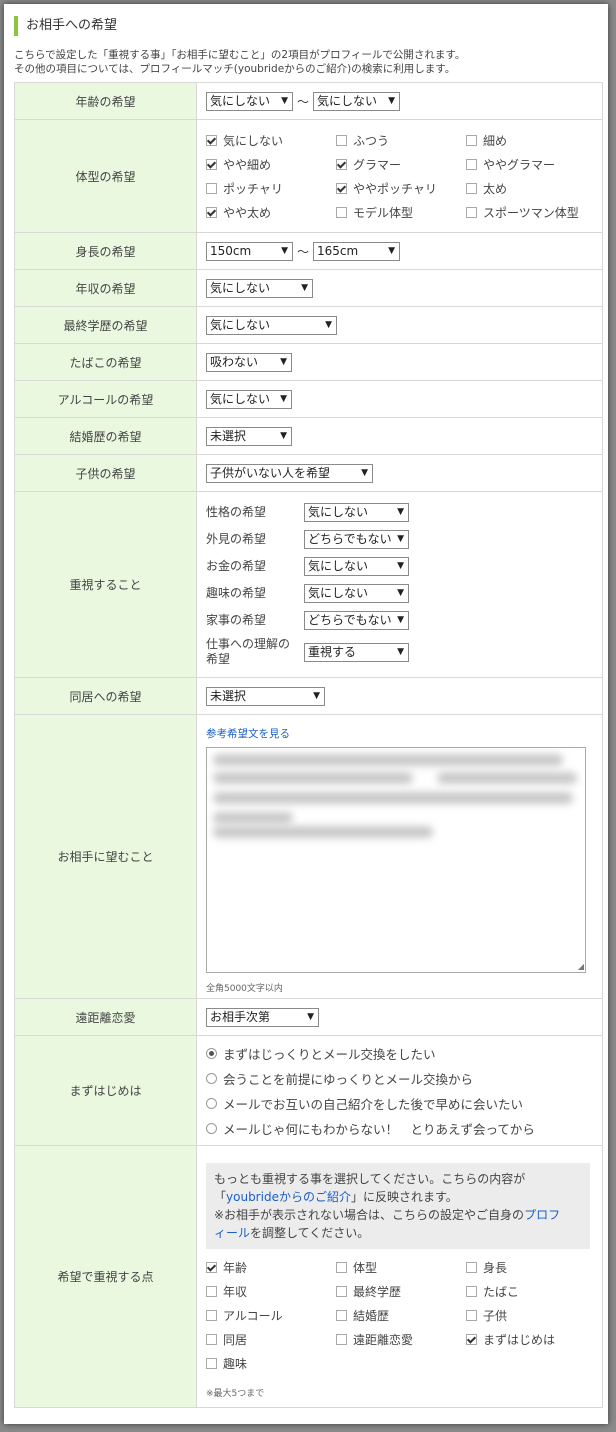  Describe the element at coordinates (377, 1291) in the screenshot. I see `option-label: 最終学歴` at that location.